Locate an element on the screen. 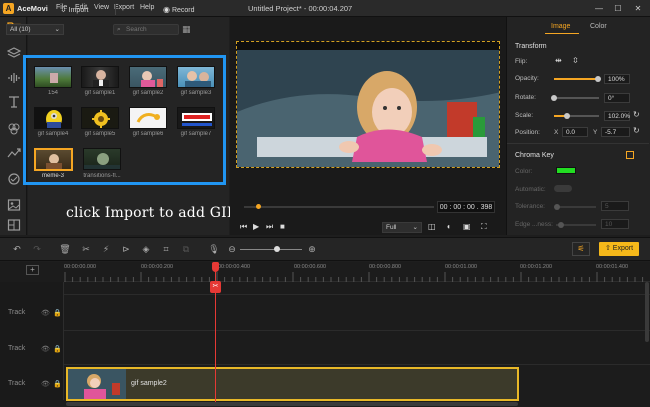 The image size is (650, 407). tutorial-caption: click Import to add GIFs is located at coordinates (155, 213).